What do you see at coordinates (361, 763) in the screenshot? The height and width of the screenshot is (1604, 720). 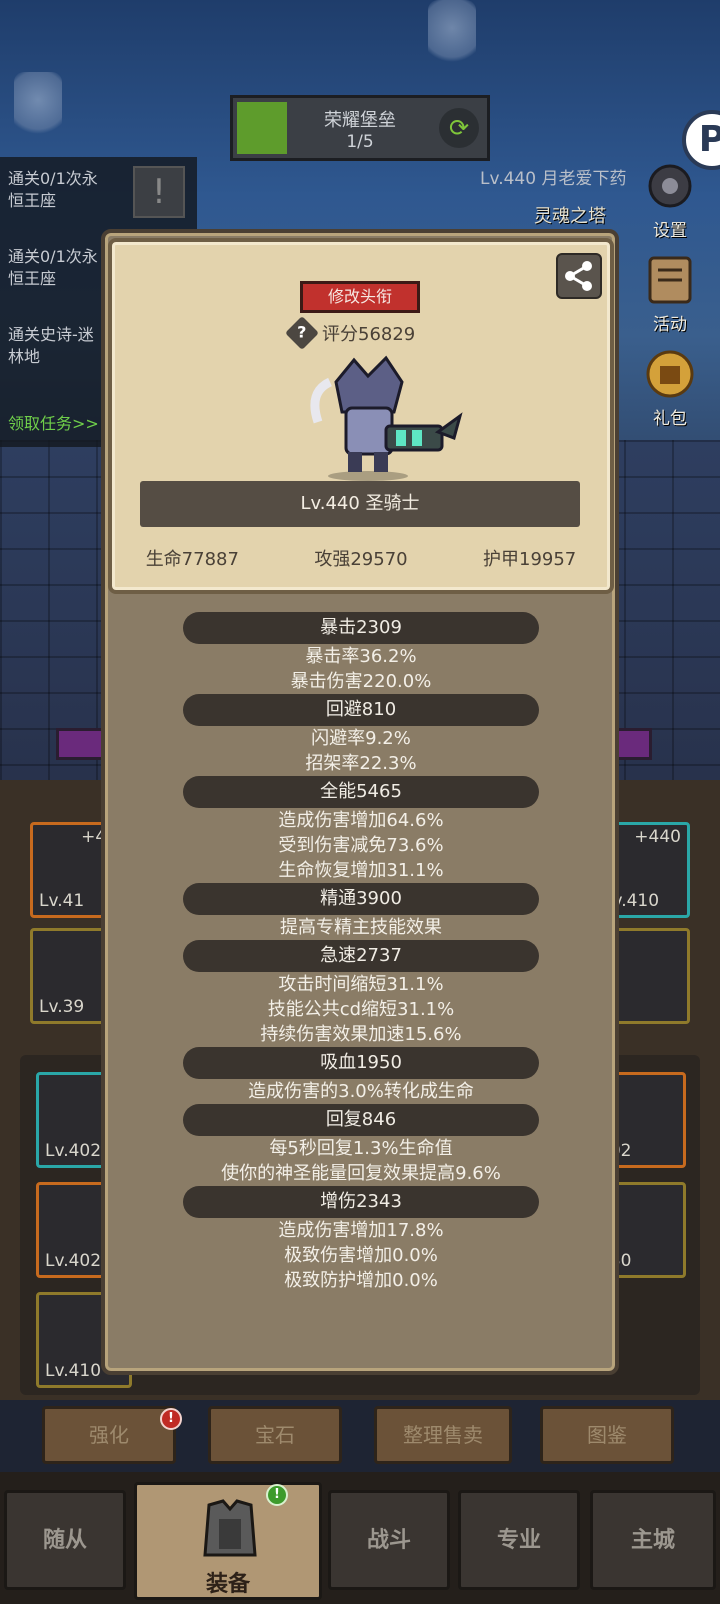 I see `stat-detail: 招架率22.3%` at bounding box center [361, 763].